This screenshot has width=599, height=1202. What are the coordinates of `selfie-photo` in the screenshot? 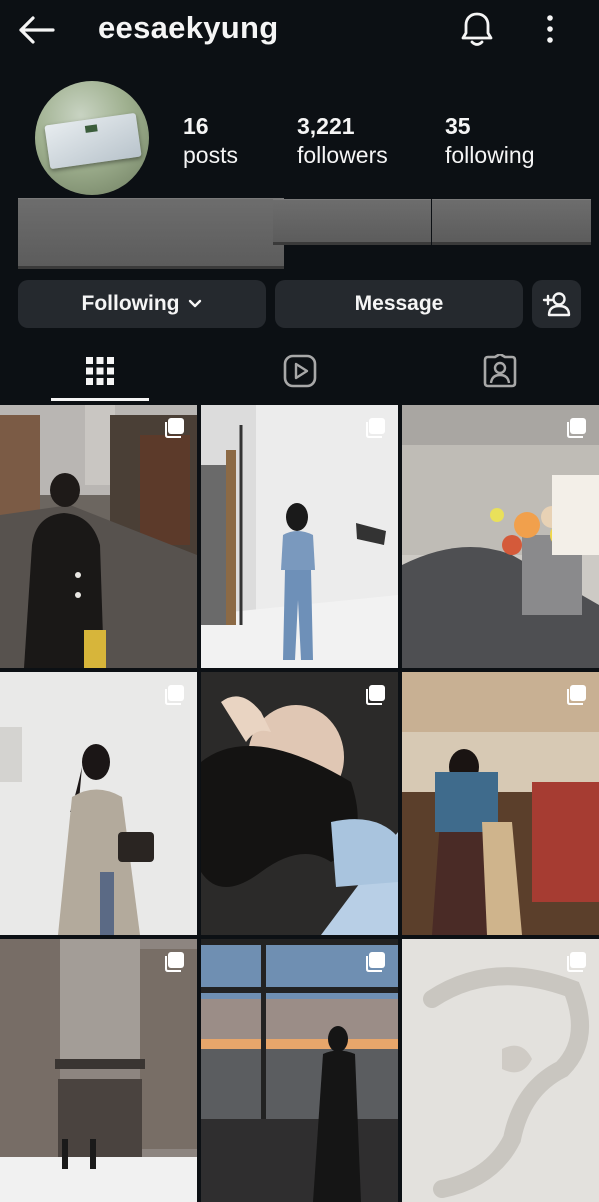 It's located at (299, 803).